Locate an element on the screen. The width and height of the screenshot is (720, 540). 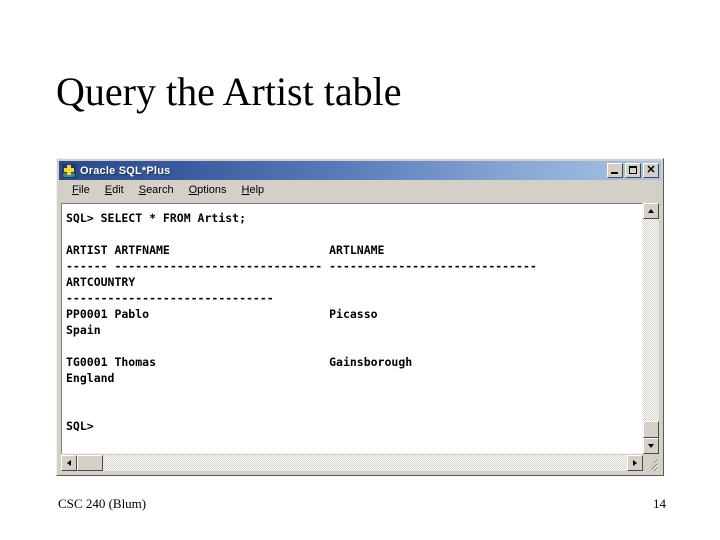
menu-rest-options: ptions is located at coordinates (212, 190).